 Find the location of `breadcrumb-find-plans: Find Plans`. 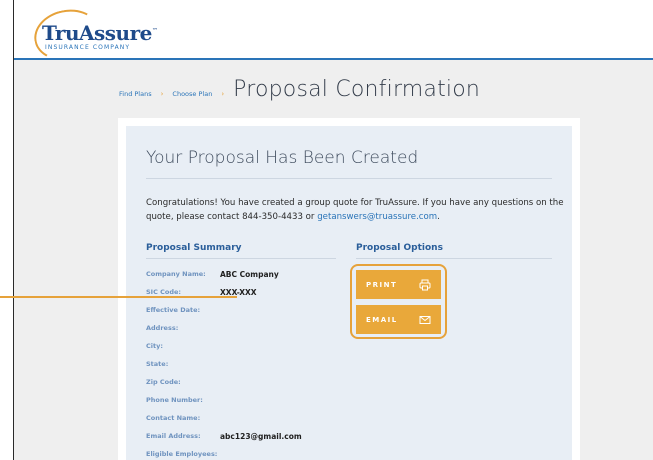

breadcrumb-find-plans: Find Plans is located at coordinates (135, 96).